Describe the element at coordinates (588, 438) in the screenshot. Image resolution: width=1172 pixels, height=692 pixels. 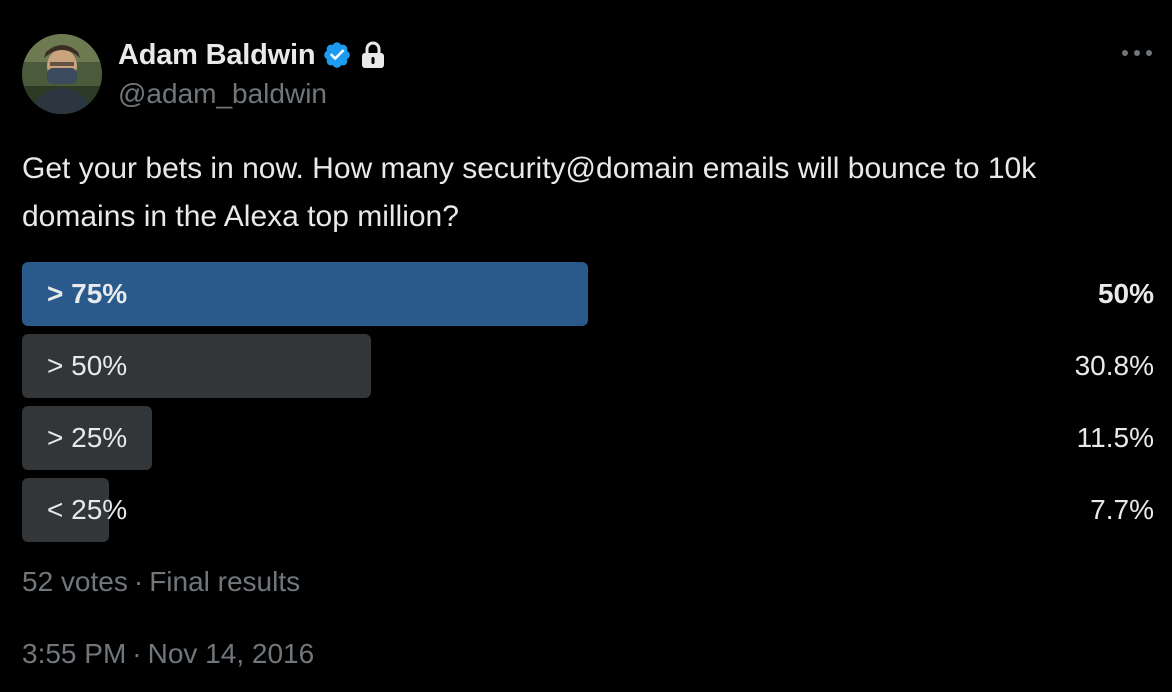
I see `poll-option: > 25% 11.5%` at that location.